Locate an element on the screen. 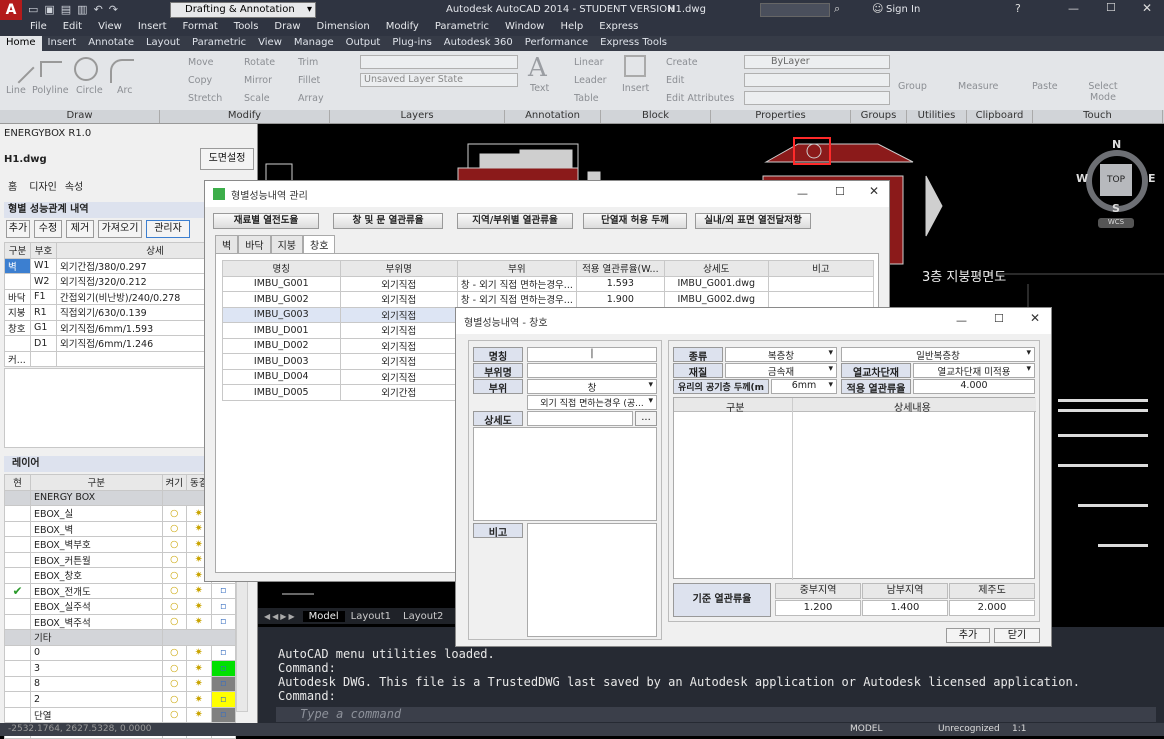  layer-row: 단열 ○ ✷ ▫ is located at coordinates (120, 714).